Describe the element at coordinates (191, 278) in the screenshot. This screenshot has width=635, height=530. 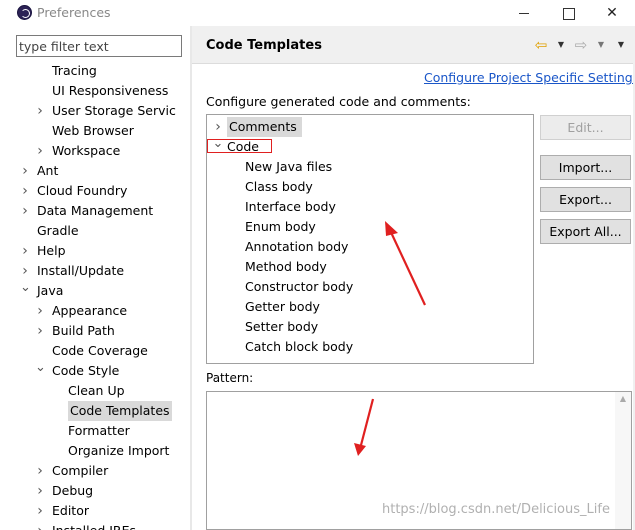
I see `panel-divider` at that location.